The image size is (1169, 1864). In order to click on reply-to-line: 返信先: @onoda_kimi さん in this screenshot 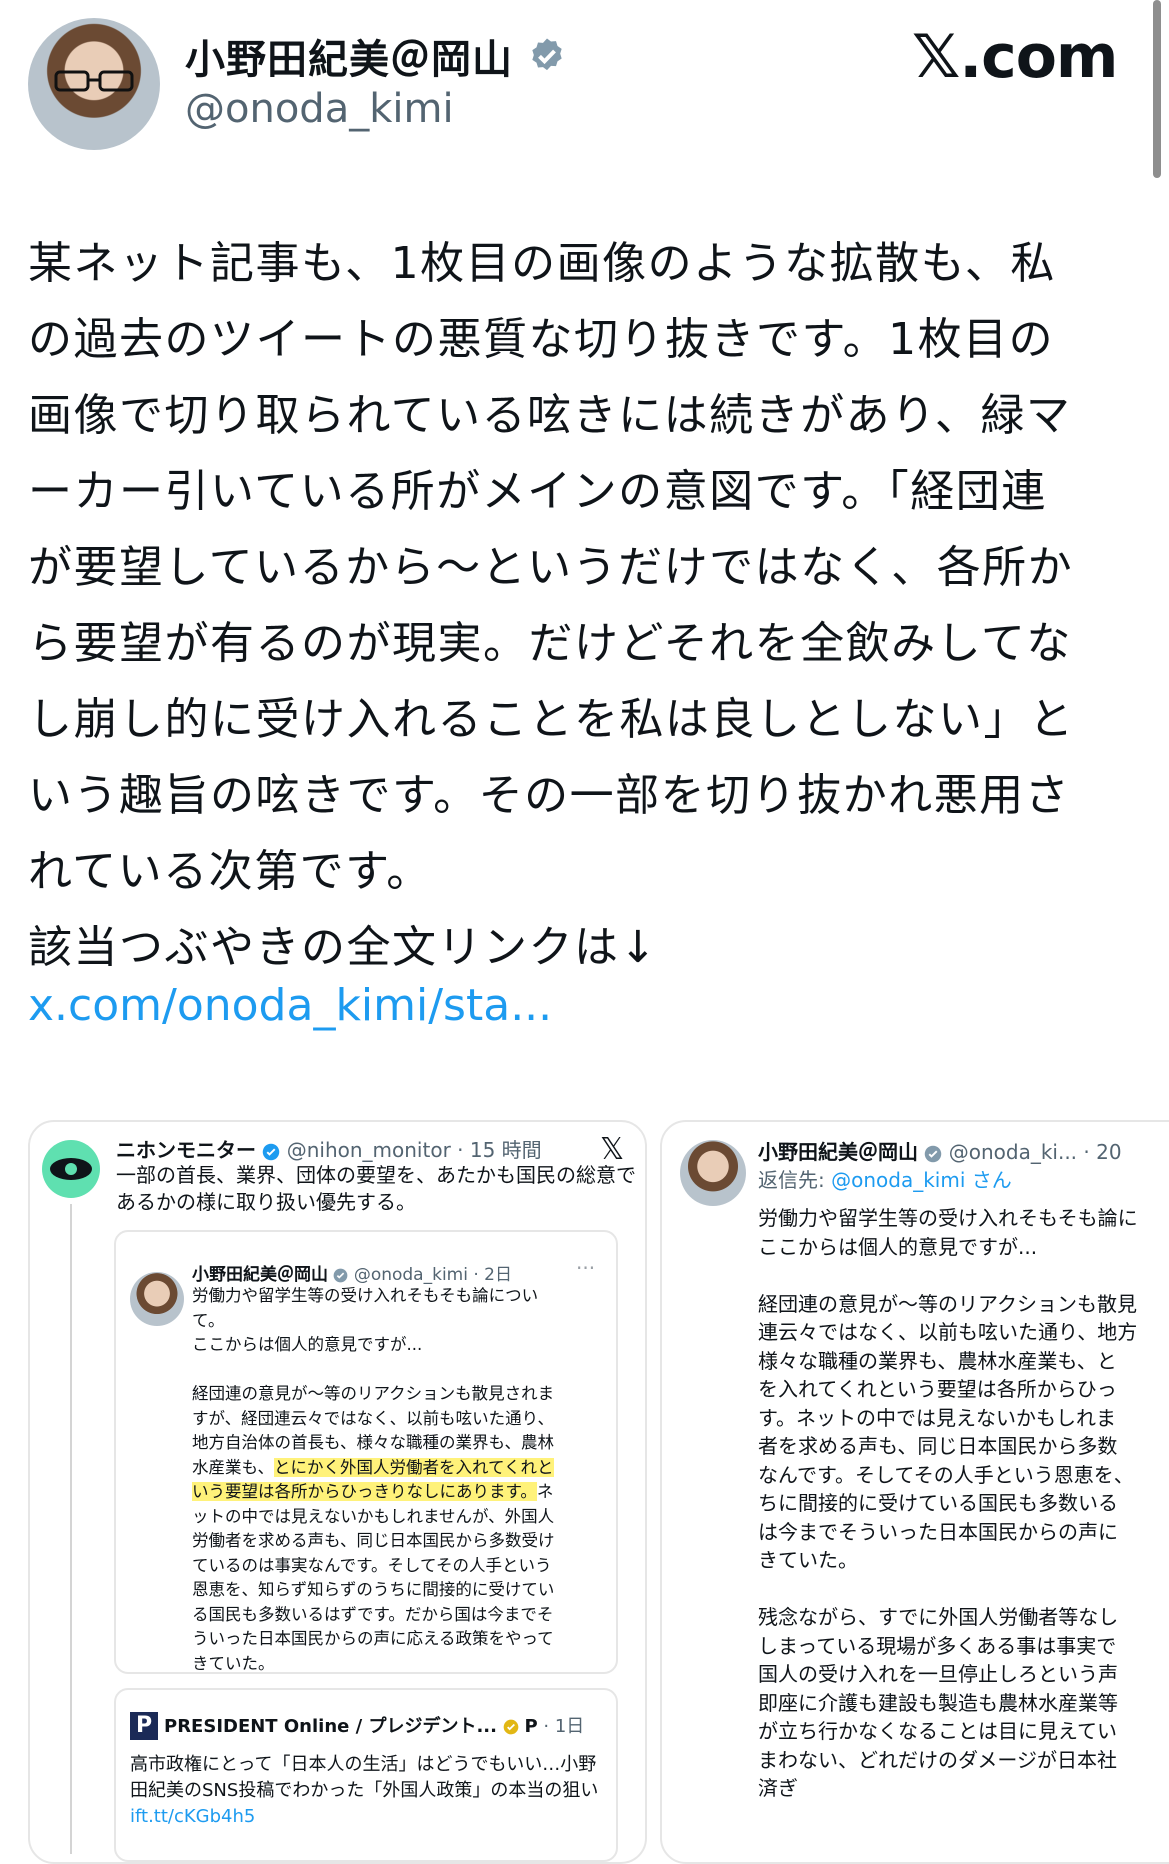, I will do `click(885, 1178)`.